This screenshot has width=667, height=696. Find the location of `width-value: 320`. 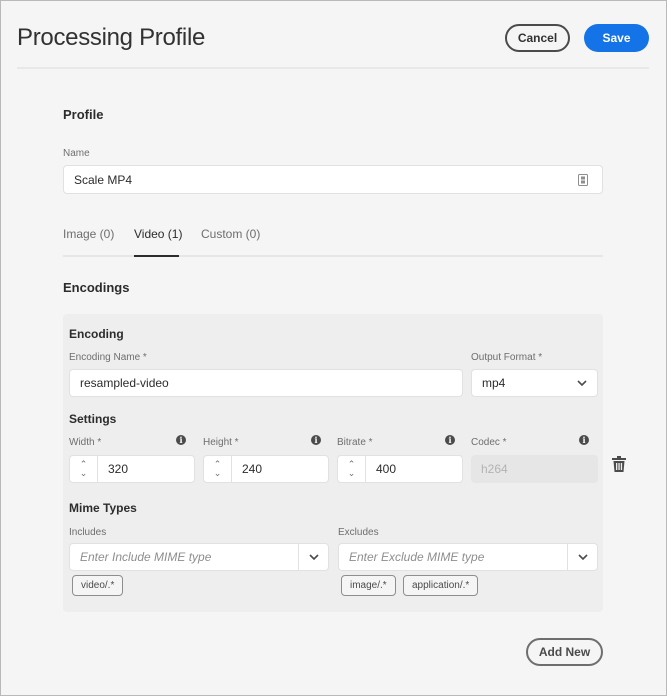

width-value: 320 is located at coordinates (146, 469).